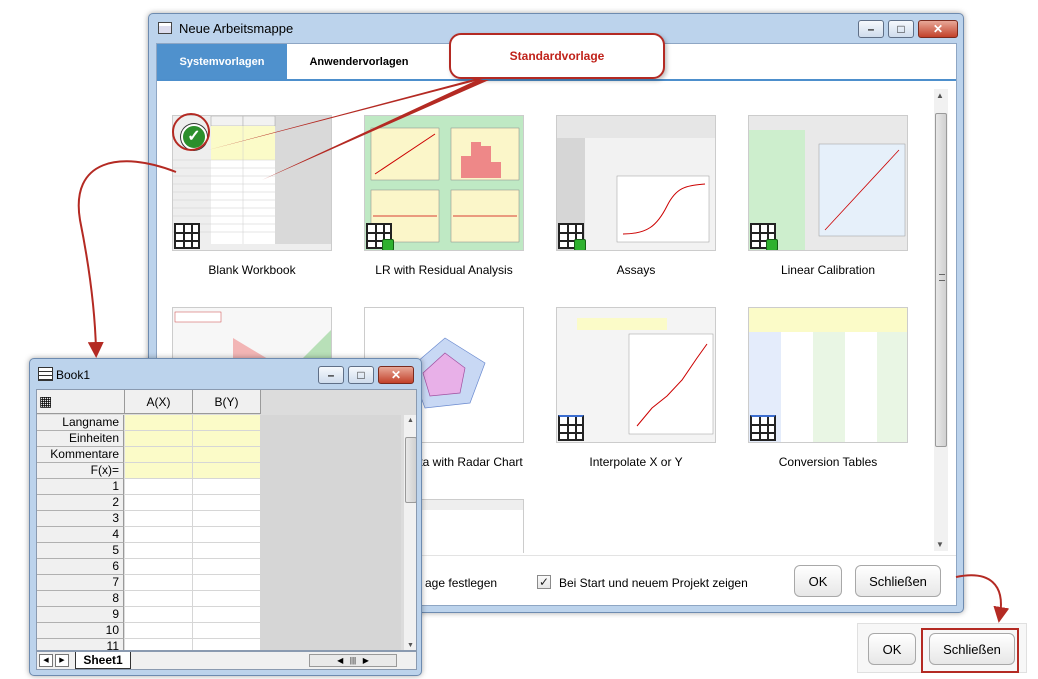 The height and width of the screenshot is (679, 1038). I want to click on sheet-prev-icon: ◀, so click(46, 660).